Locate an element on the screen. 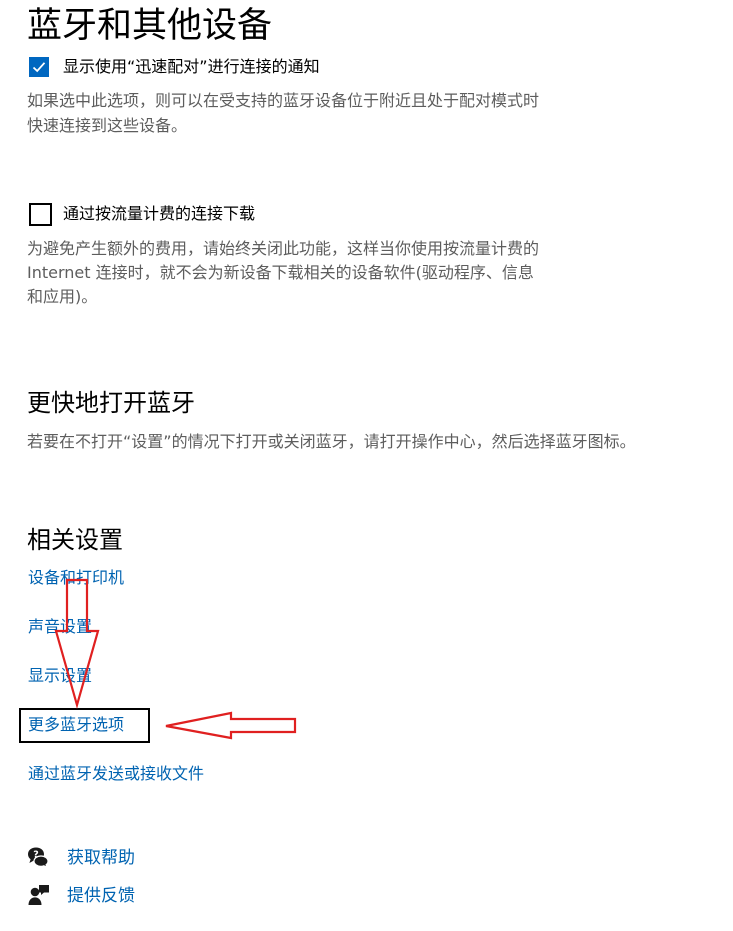 Image resolution: width=733 pixels, height=931 pixels. devices-printers-link: 设备和打印机 is located at coordinates (76, 578).